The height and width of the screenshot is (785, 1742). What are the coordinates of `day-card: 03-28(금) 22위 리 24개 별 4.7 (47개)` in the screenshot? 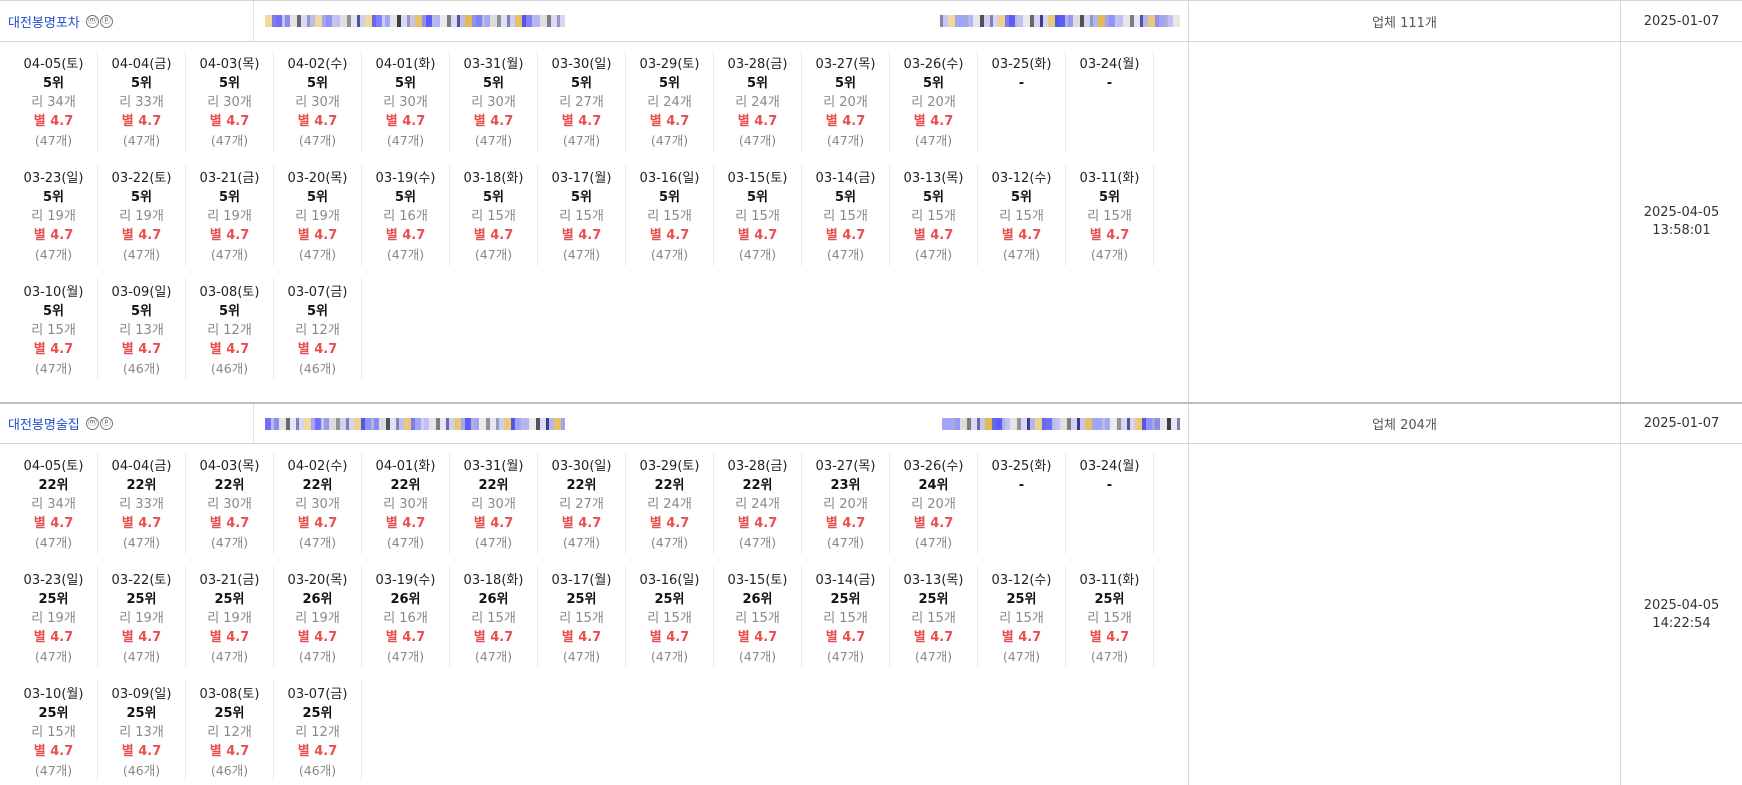 It's located at (758, 503).